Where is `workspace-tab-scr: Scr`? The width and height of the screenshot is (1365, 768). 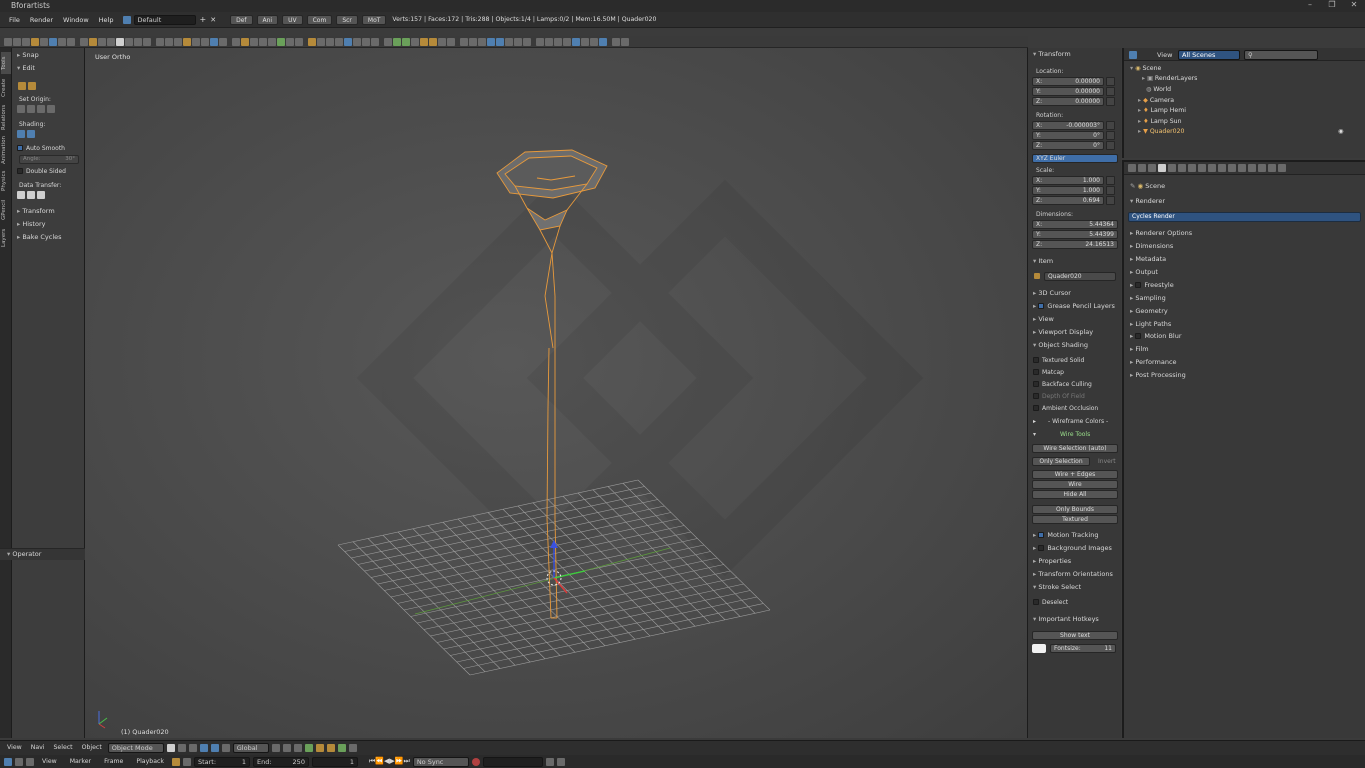
workspace-tab-scr: Scr is located at coordinates (347, 19).